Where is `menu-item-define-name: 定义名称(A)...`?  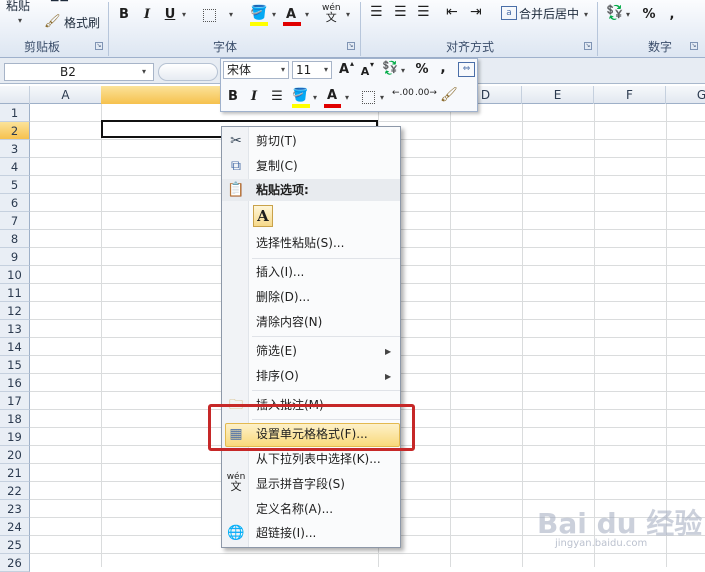
menu-item-define-name: 定义名称(A)... is located at coordinates (294, 509).